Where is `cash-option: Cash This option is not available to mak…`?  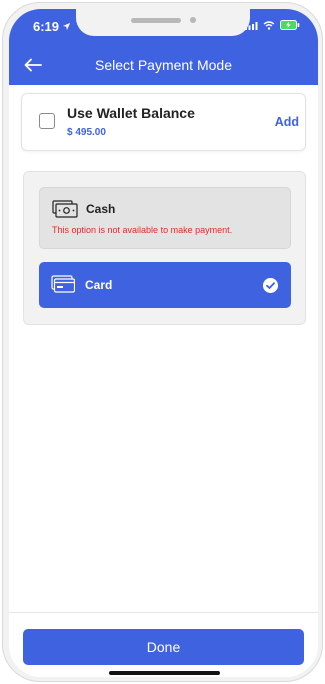
cash-option: Cash This option is not available to mak… is located at coordinates (165, 218).